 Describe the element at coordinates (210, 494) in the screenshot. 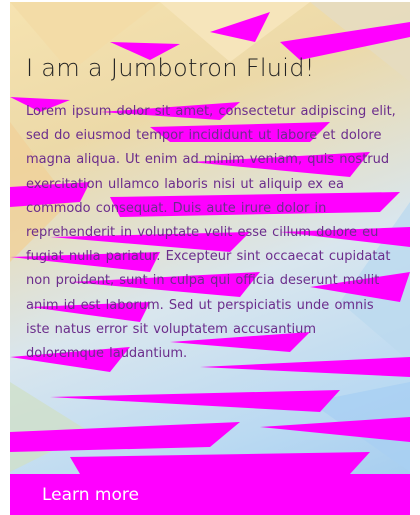

I see `learn-more-button: Learn more` at that location.